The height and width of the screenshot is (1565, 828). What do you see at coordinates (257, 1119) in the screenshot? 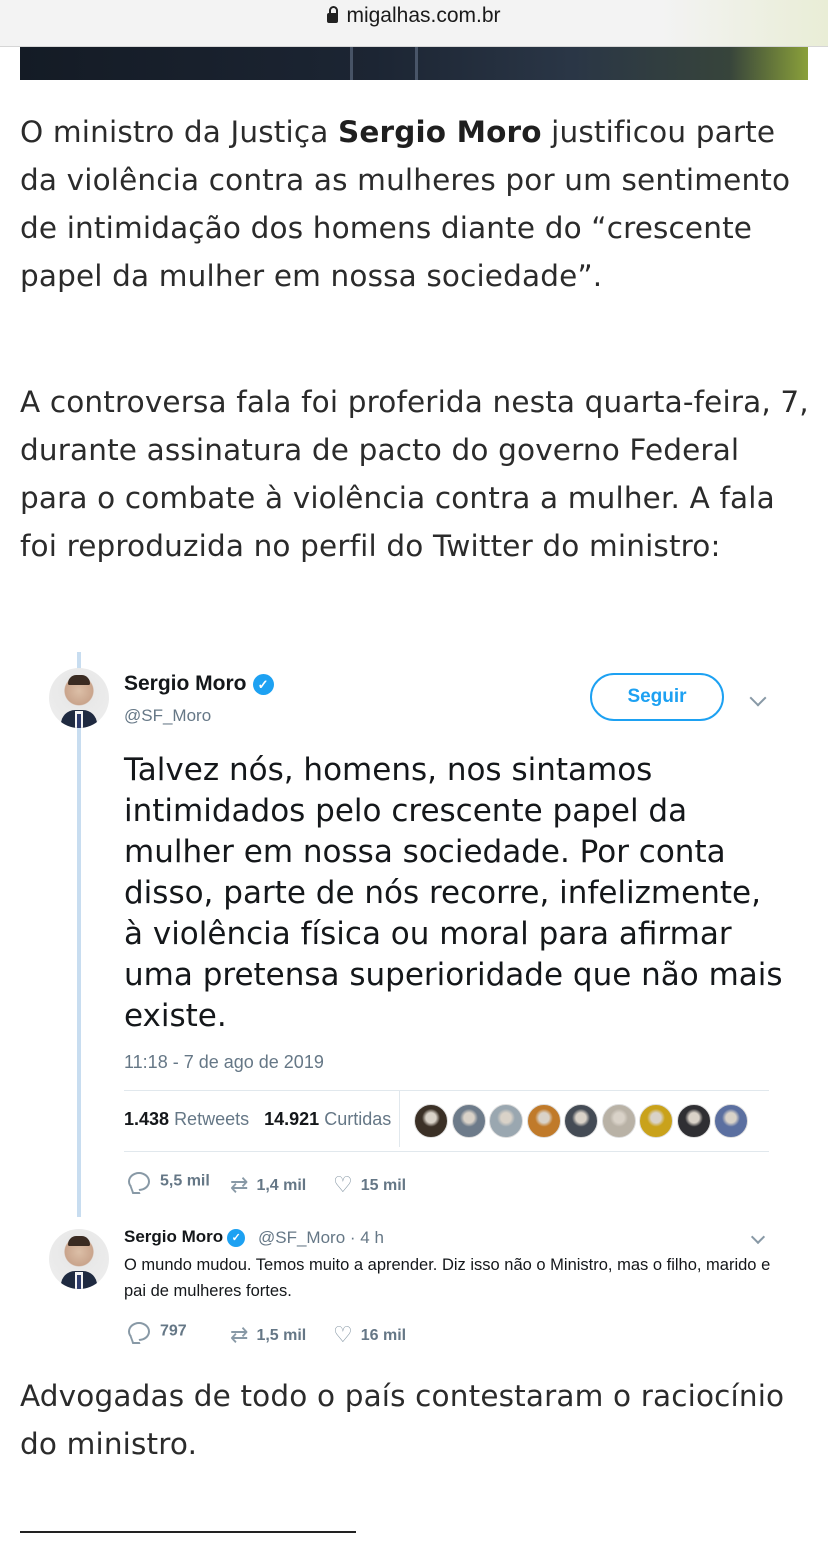
I see `tweet-stats: 1.438 Retweets 14.921 Curtidas` at bounding box center [257, 1119].